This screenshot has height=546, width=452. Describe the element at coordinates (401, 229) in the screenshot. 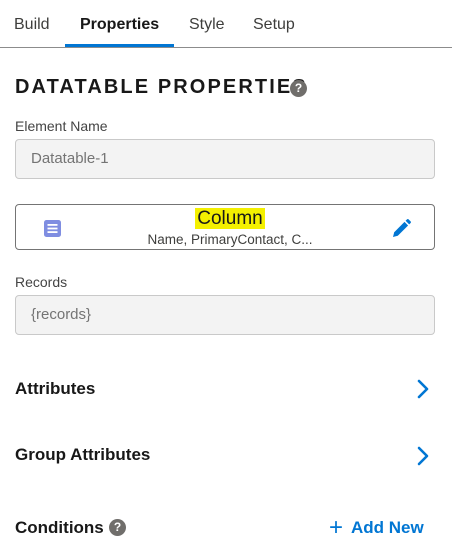

I see `pencil-icon` at that location.